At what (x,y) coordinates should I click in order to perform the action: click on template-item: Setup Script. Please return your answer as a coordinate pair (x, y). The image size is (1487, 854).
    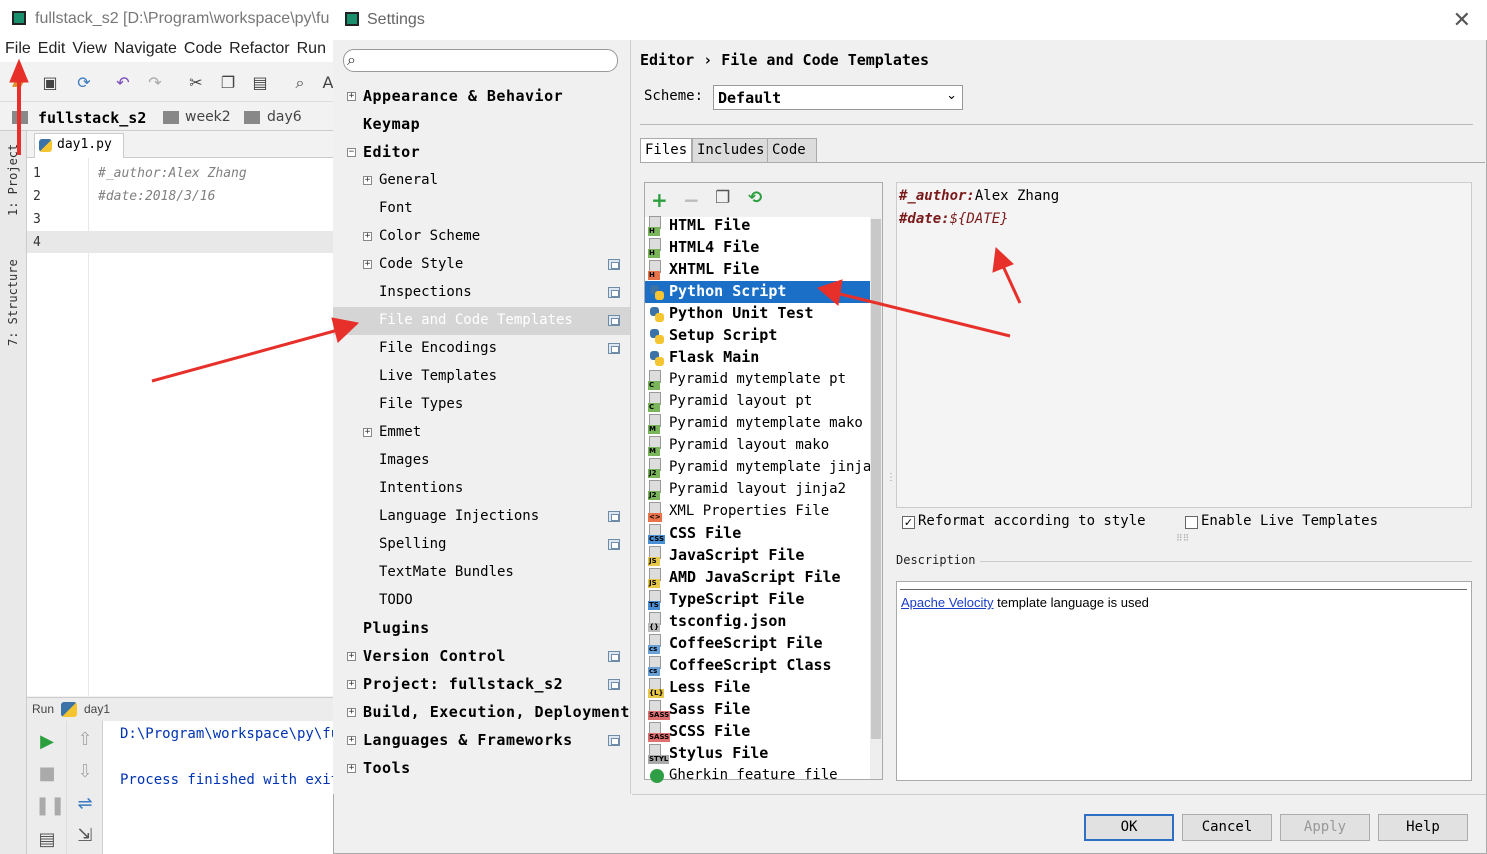
    Looking at the image, I should click on (757, 336).